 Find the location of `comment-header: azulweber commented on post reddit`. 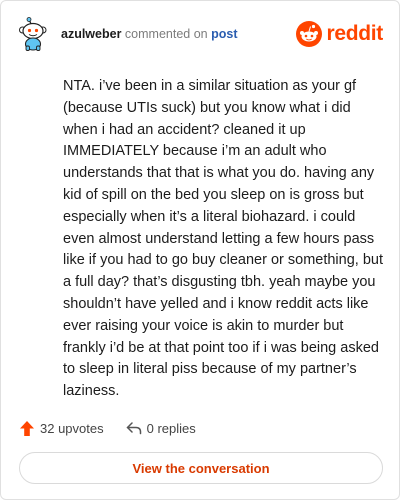

comment-header: azulweber commented on post reddit is located at coordinates (201, 34).